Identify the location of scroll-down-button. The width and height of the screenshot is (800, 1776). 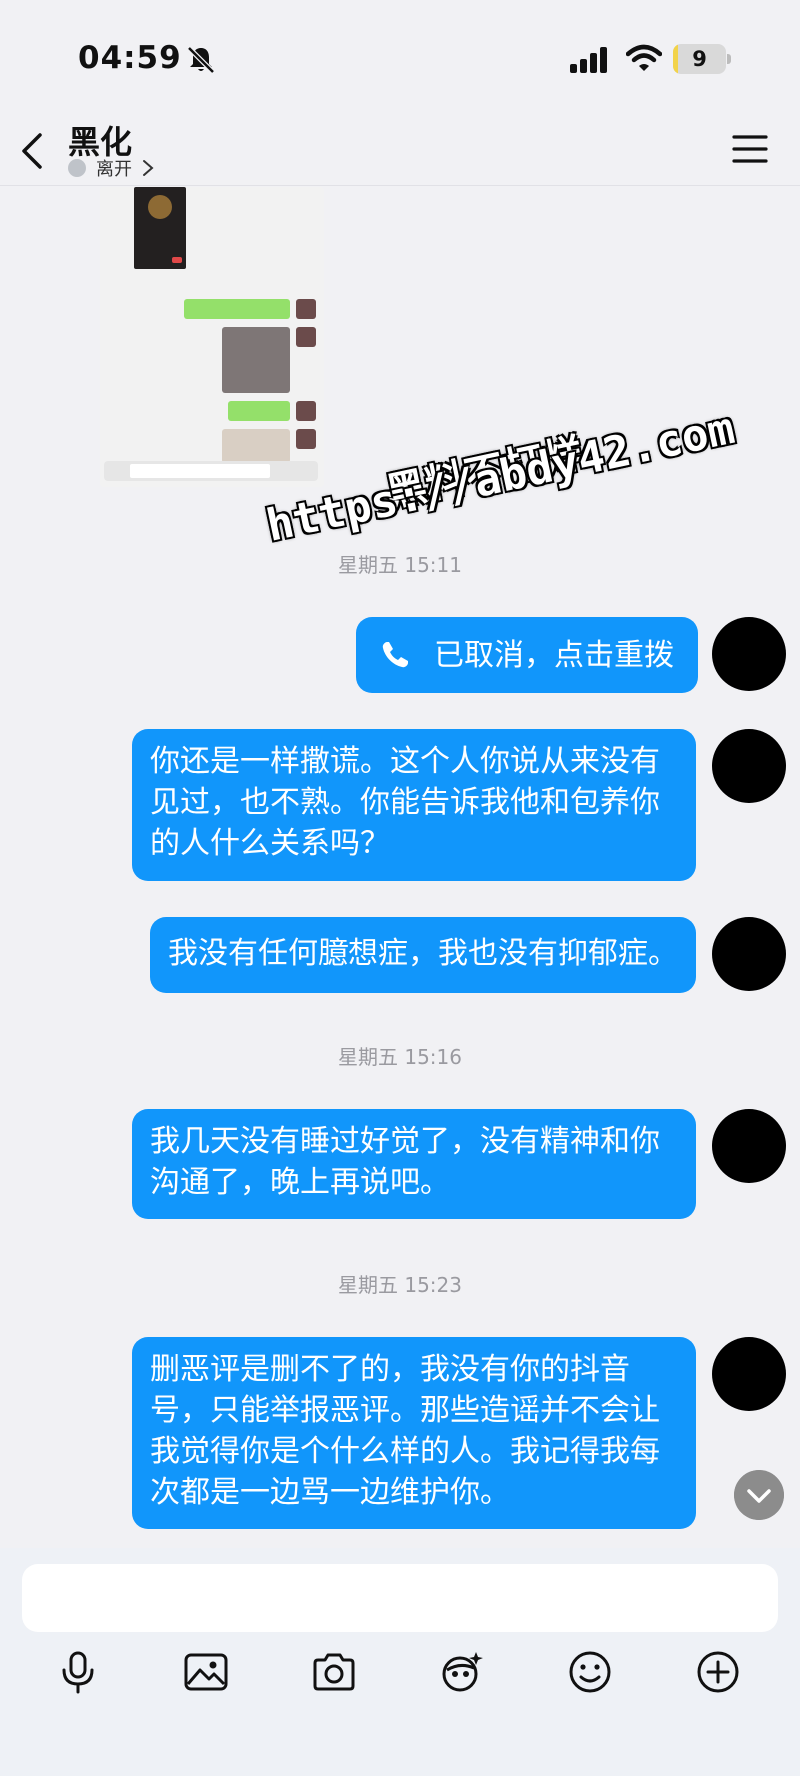
(759, 1495).